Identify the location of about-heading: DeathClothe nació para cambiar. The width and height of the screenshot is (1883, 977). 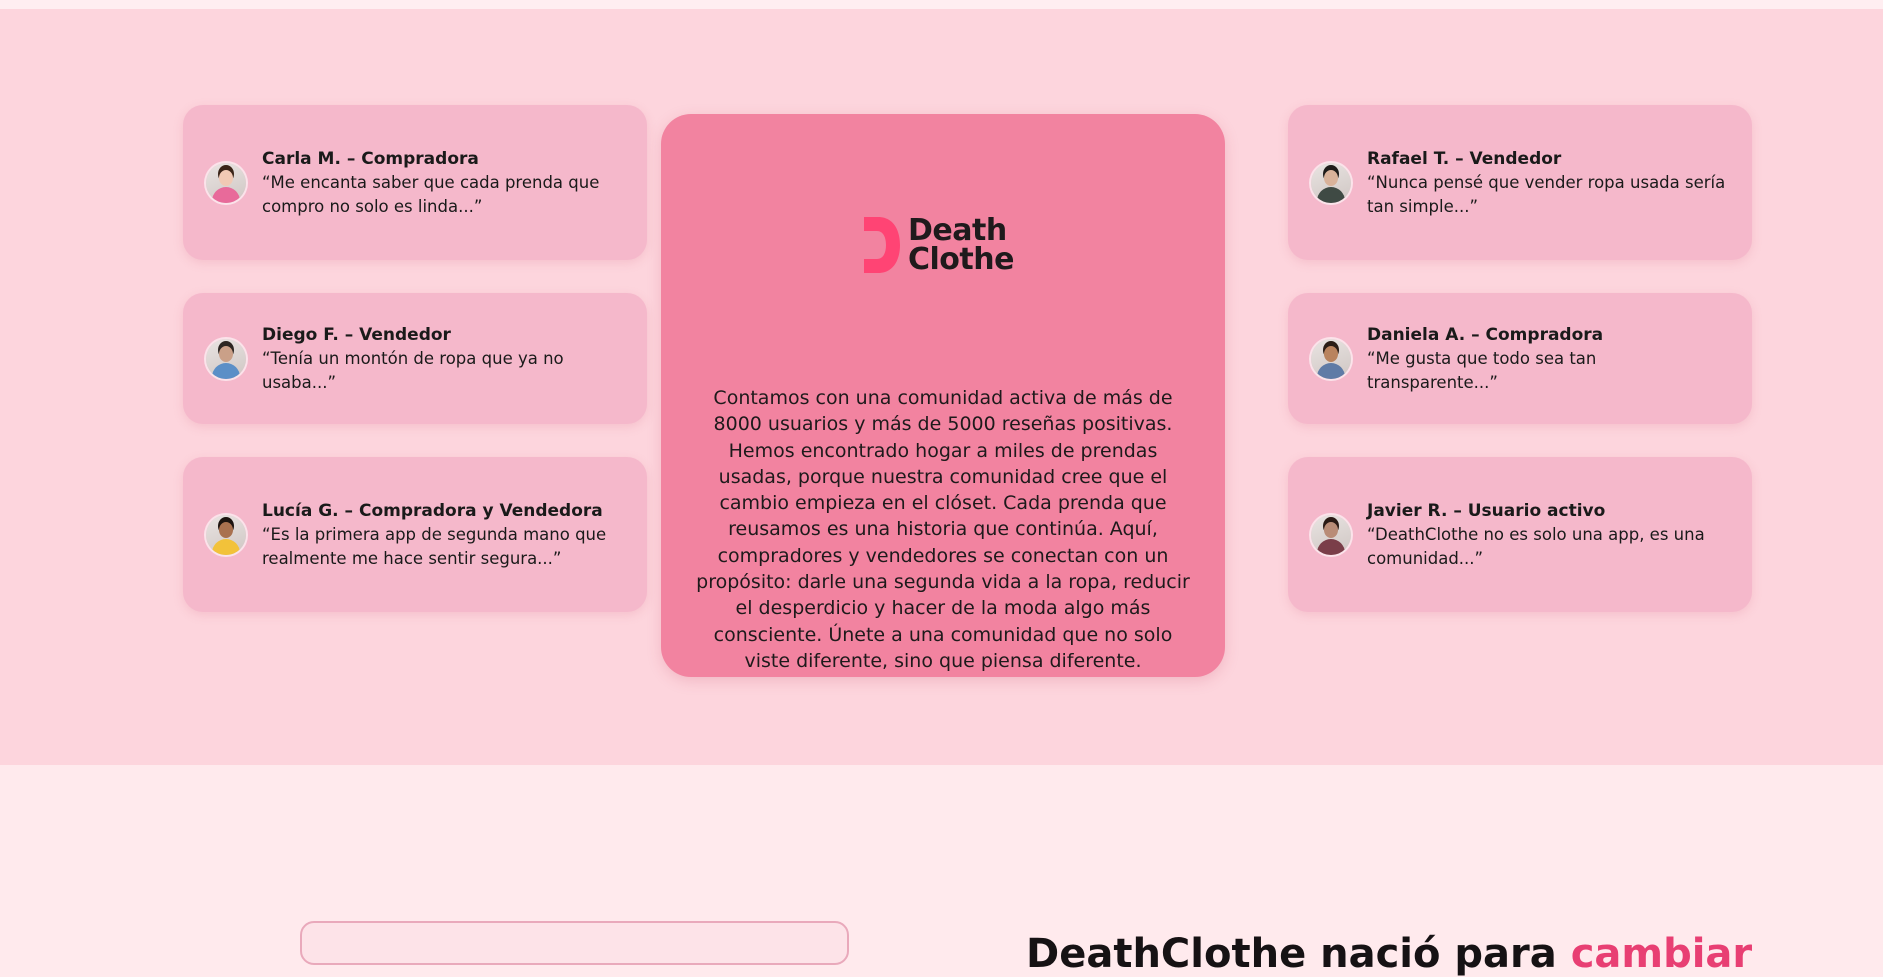
(1389, 954).